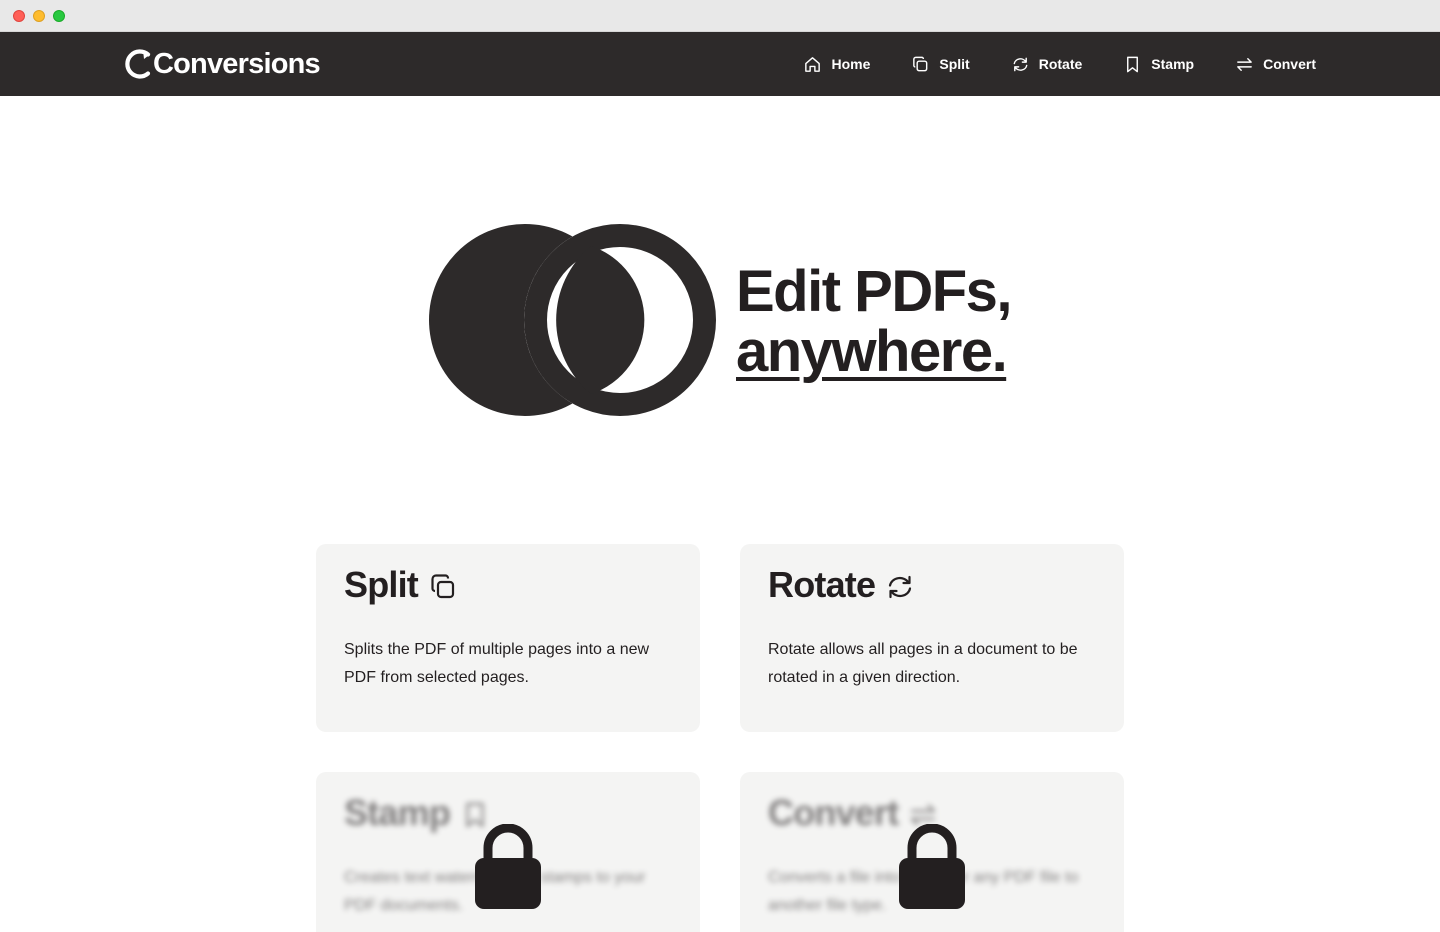  Describe the element at coordinates (822, 584) in the screenshot. I see `card-title: Rotate` at that location.